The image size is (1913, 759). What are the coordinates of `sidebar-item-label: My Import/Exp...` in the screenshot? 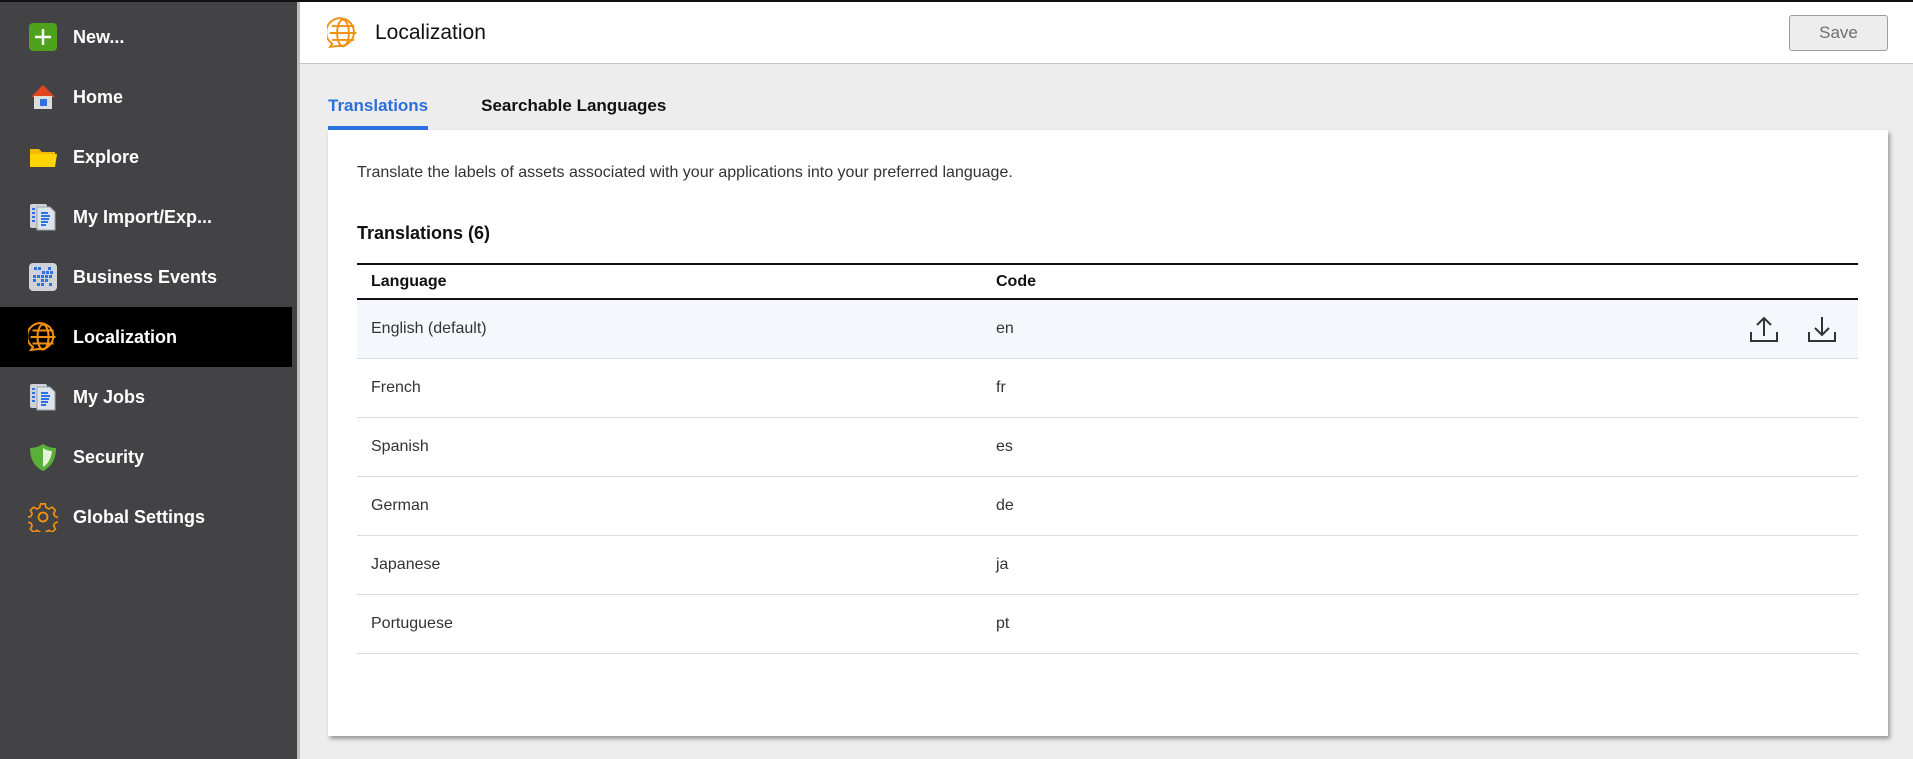 It's located at (143, 216).